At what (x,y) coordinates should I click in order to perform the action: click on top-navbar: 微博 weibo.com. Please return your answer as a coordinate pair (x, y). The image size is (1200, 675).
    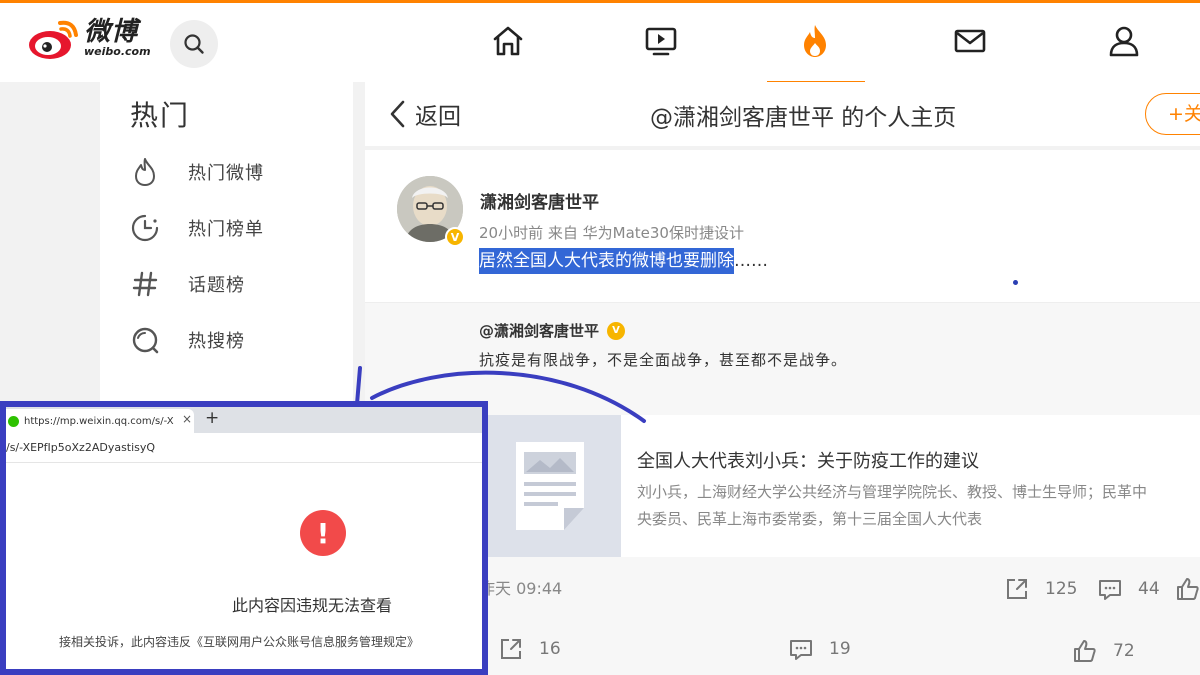
    Looking at the image, I should click on (600, 42).